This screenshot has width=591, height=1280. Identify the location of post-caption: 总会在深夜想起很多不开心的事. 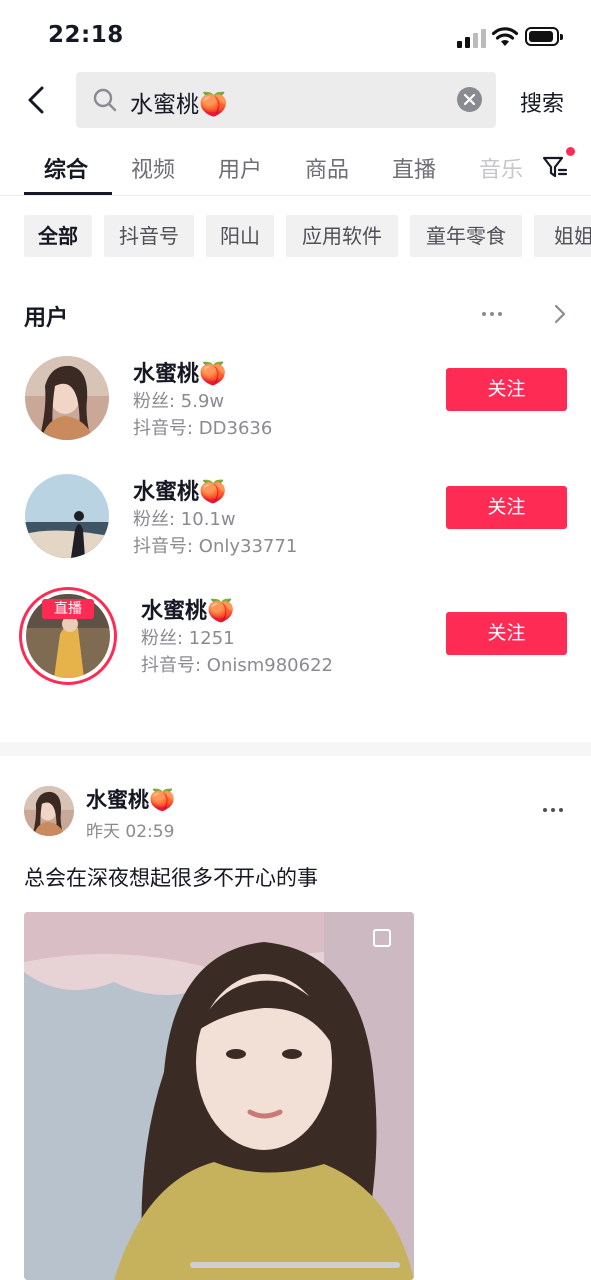
(171, 878).